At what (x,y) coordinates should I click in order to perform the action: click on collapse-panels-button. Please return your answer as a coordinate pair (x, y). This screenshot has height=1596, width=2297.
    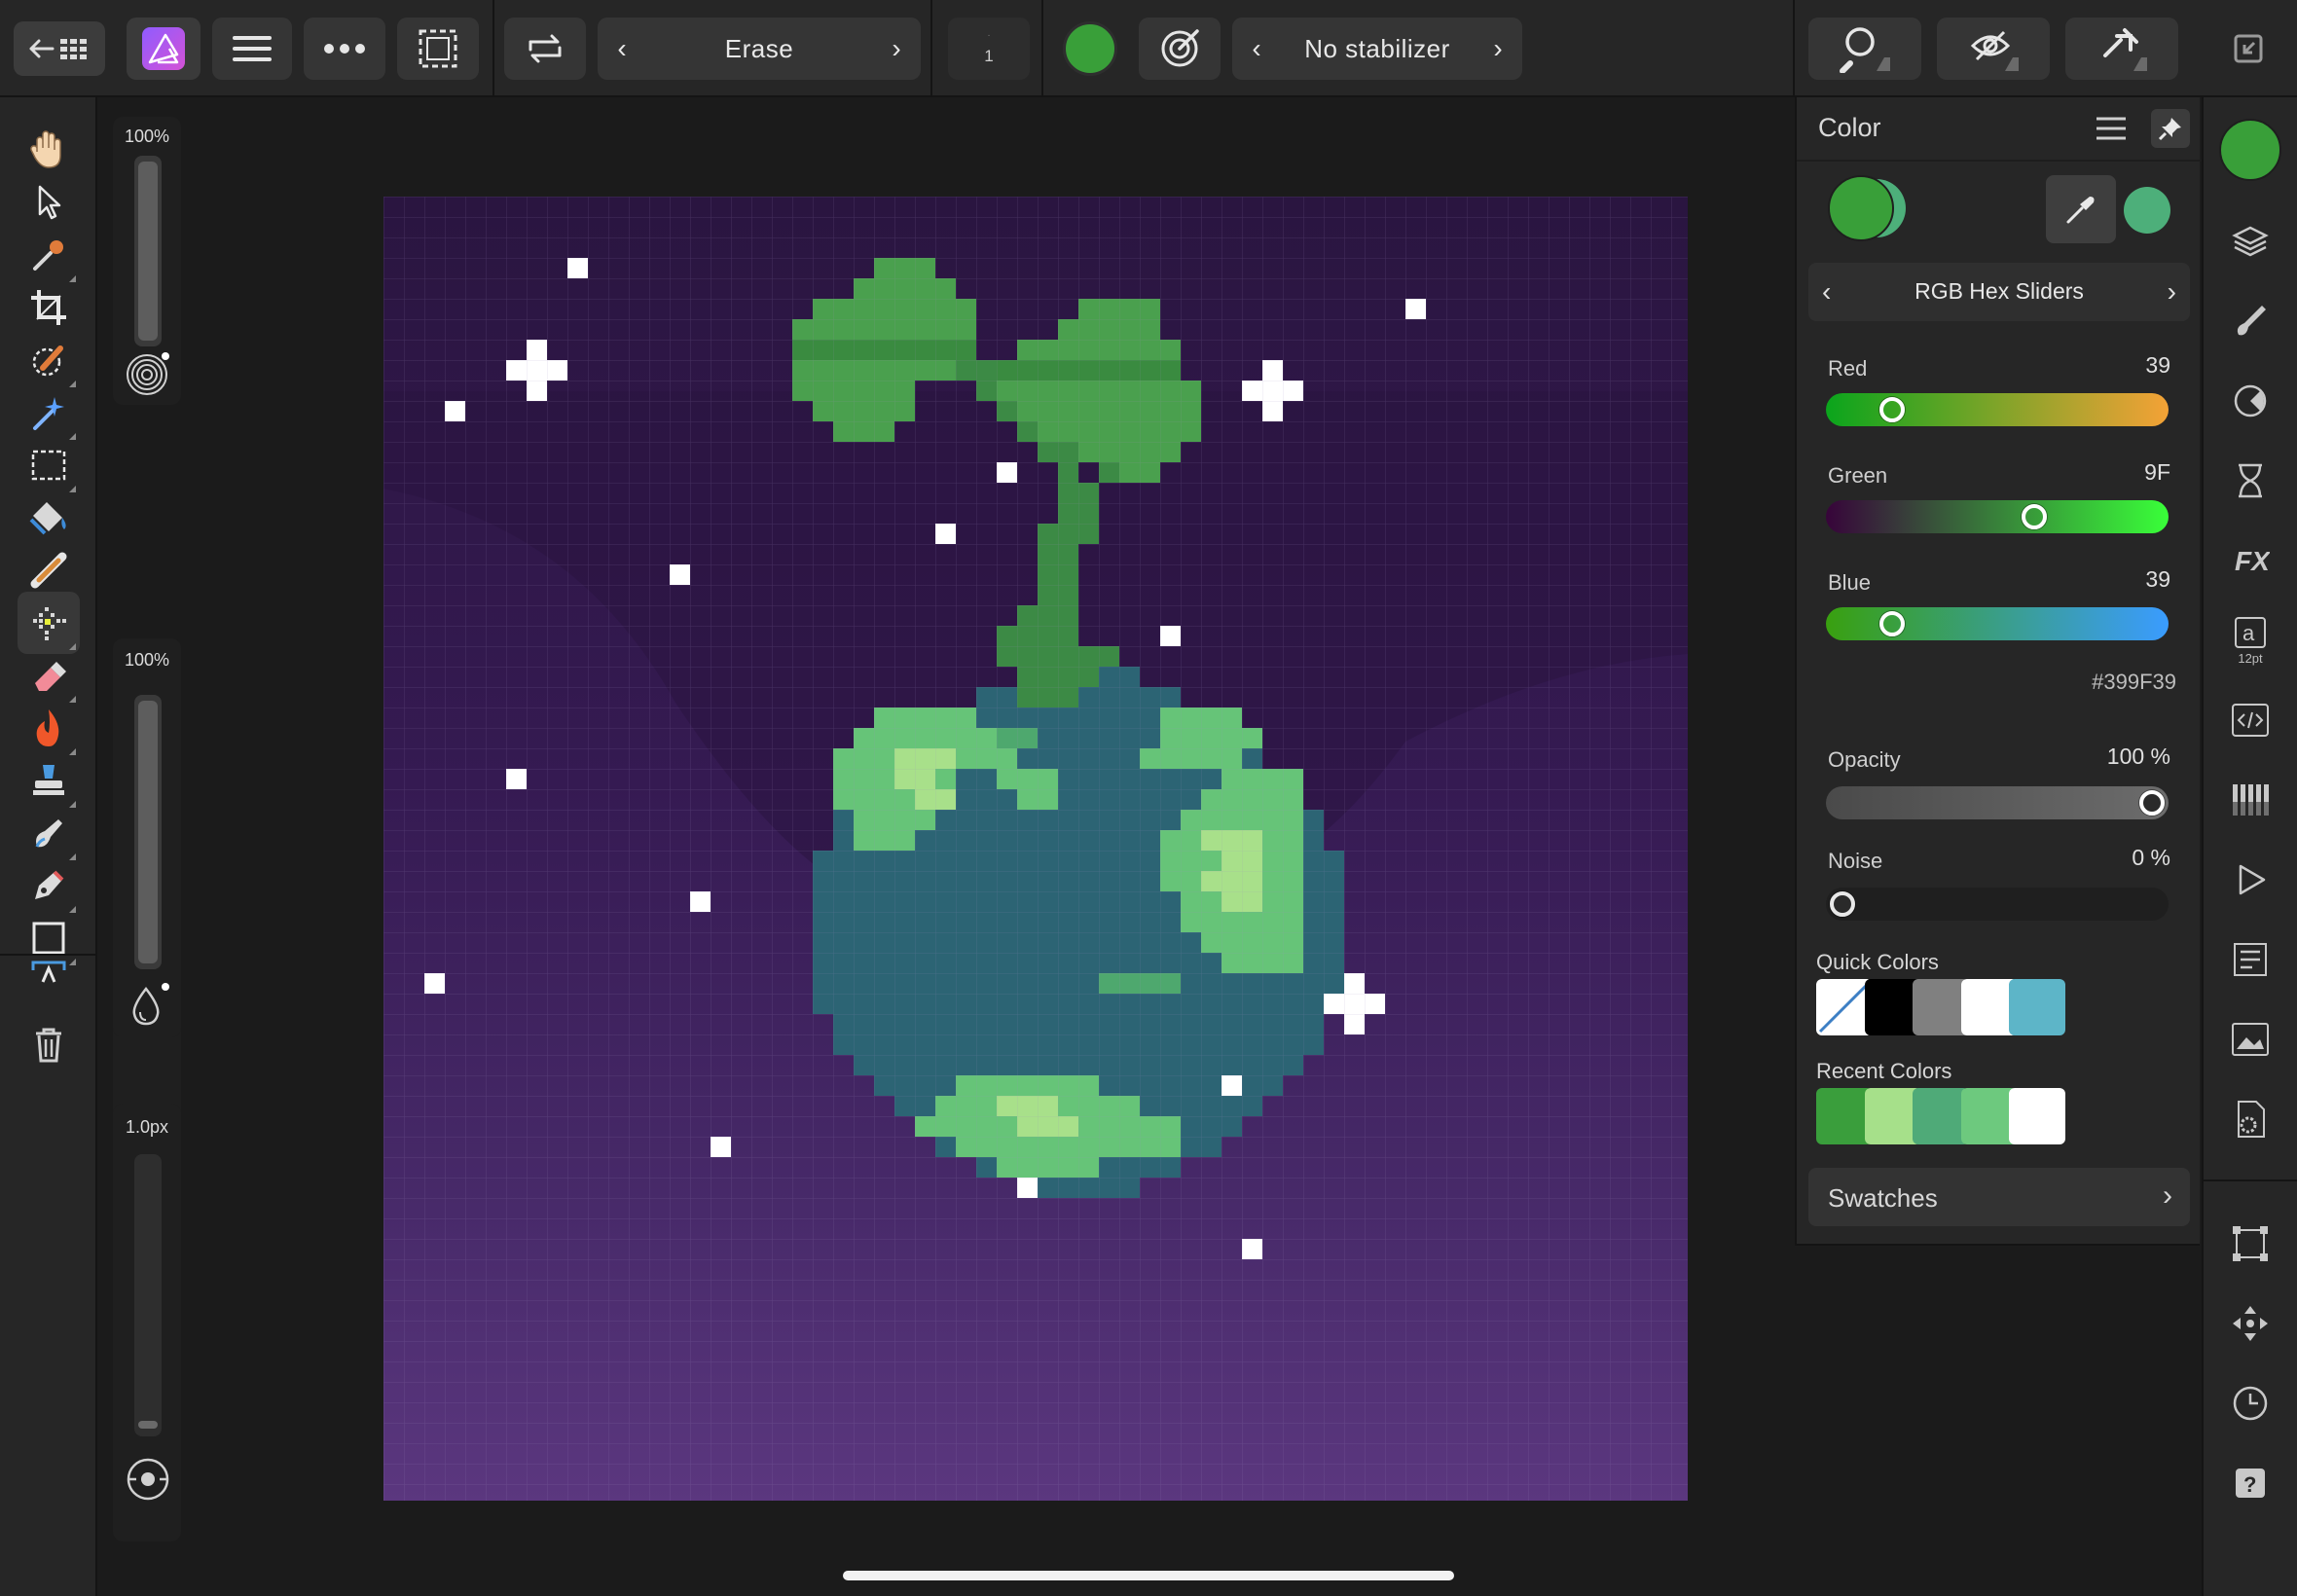
    Looking at the image, I should click on (2248, 49).